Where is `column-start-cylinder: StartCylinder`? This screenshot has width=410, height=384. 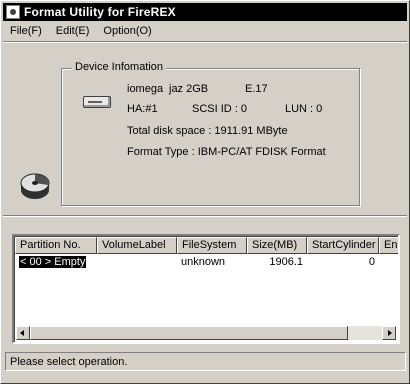
column-start-cylinder: StartCylinder is located at coordinates (343, 245).